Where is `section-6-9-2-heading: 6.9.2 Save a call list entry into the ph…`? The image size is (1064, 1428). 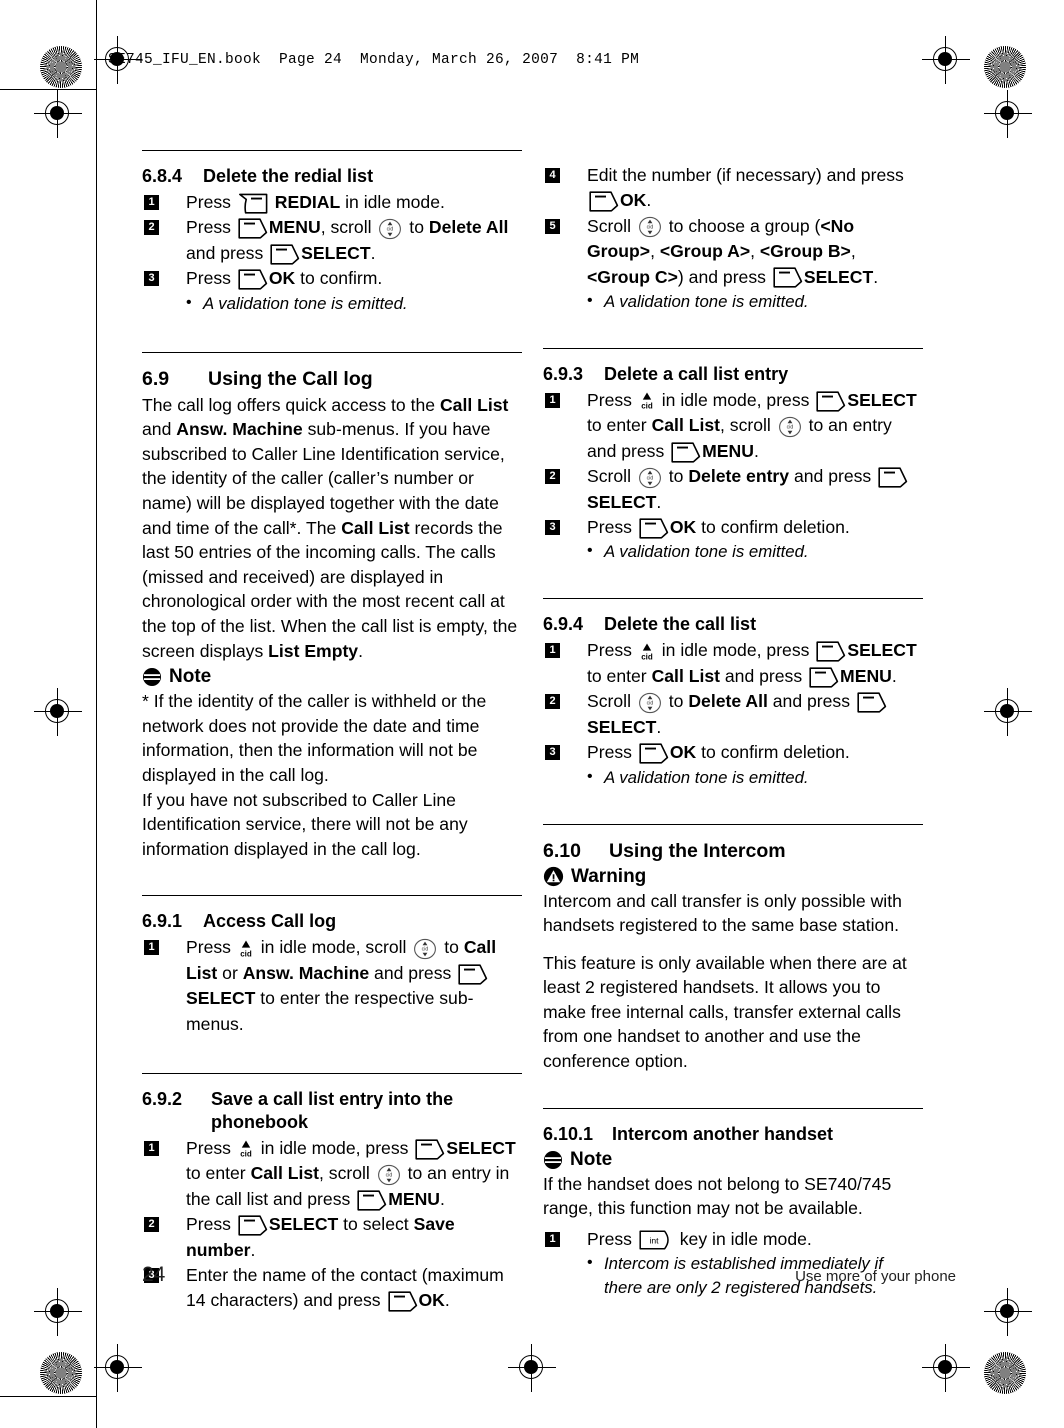 section-6-9-2-heading: 6.9.2 Save a call list entry into the ph… is located at coordinates (332, 1111).